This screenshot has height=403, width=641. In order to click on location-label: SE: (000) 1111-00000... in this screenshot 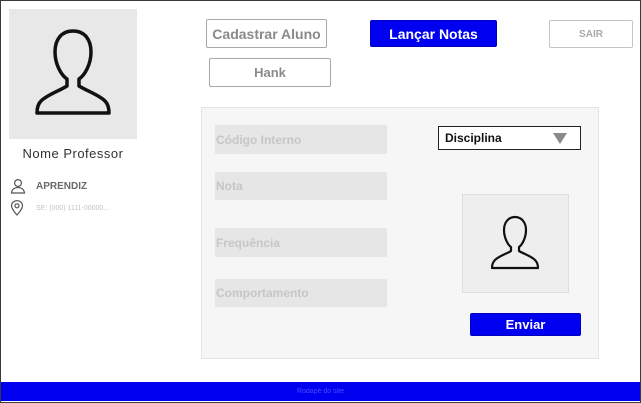, I will do `click(73, 208)`.